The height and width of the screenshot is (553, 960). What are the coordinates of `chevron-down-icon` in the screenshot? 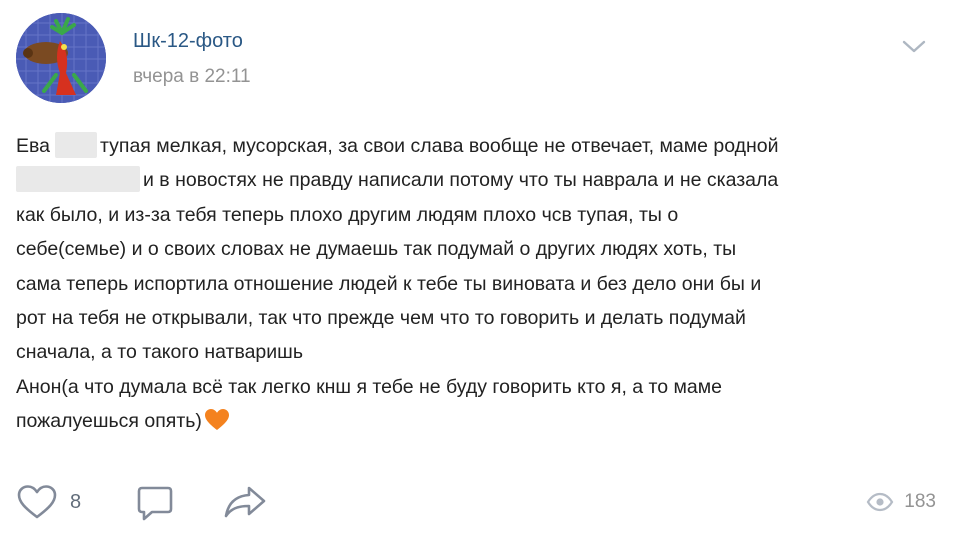 It's located at (914, 46).